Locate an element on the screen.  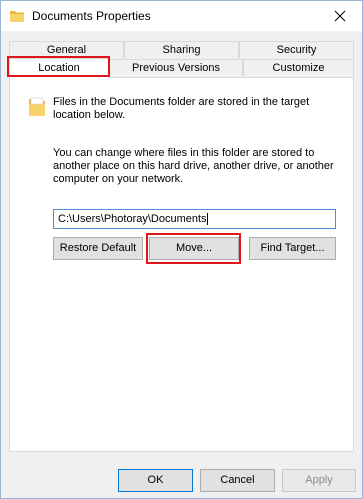
info-line-2: location below. is located at coordinates (89, 115).